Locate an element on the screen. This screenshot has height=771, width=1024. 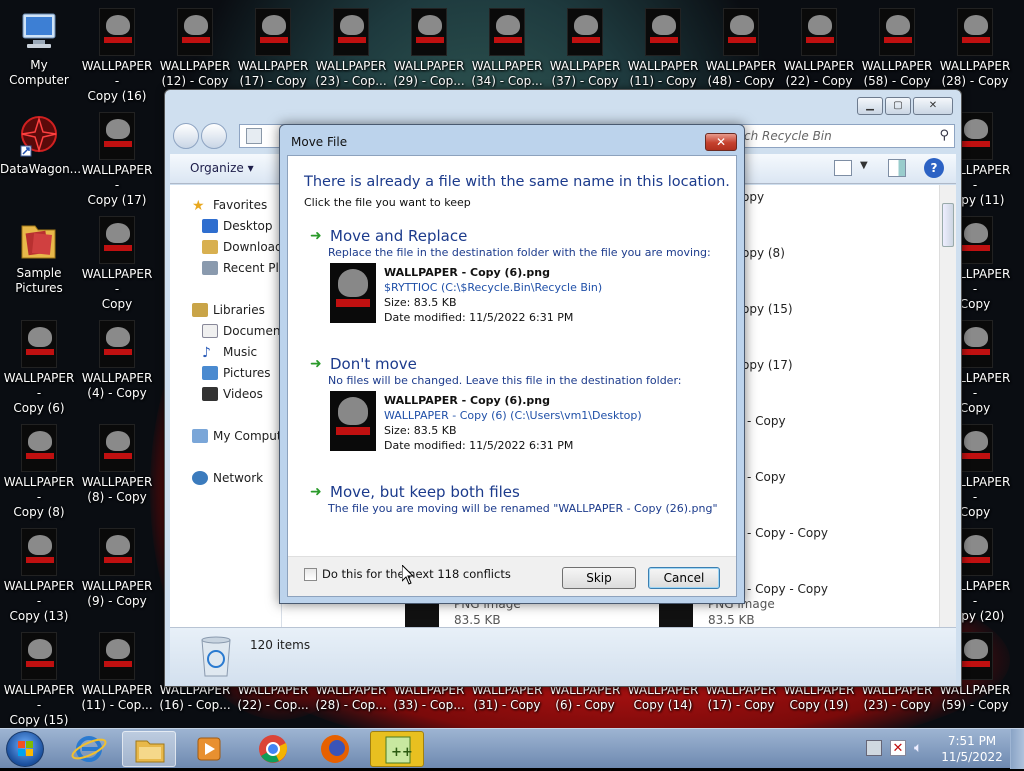
clock: 7:51 PM 11/5/2022 is located at coordinates (972, 749).